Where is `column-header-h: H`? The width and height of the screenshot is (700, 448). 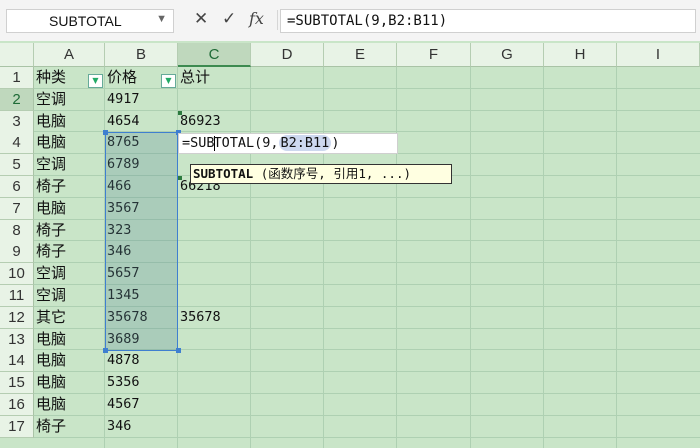
column-header-h: H is located at coordinates (580, 55).